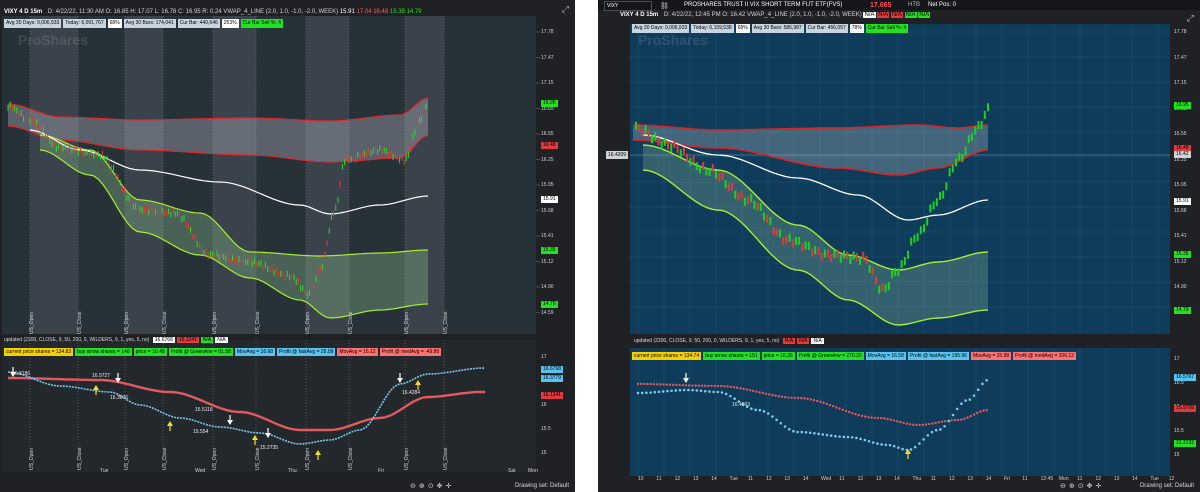  Describe the element at coordinates (544, 357) in the screenshot. I see `price-axis-label: 17` at that location.